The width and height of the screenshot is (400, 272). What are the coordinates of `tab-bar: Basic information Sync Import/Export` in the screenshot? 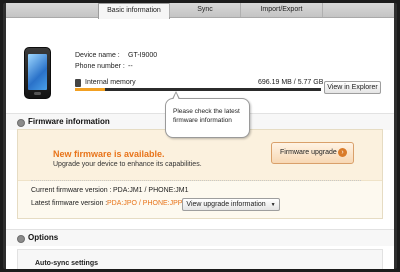 It's located at (200, 11).